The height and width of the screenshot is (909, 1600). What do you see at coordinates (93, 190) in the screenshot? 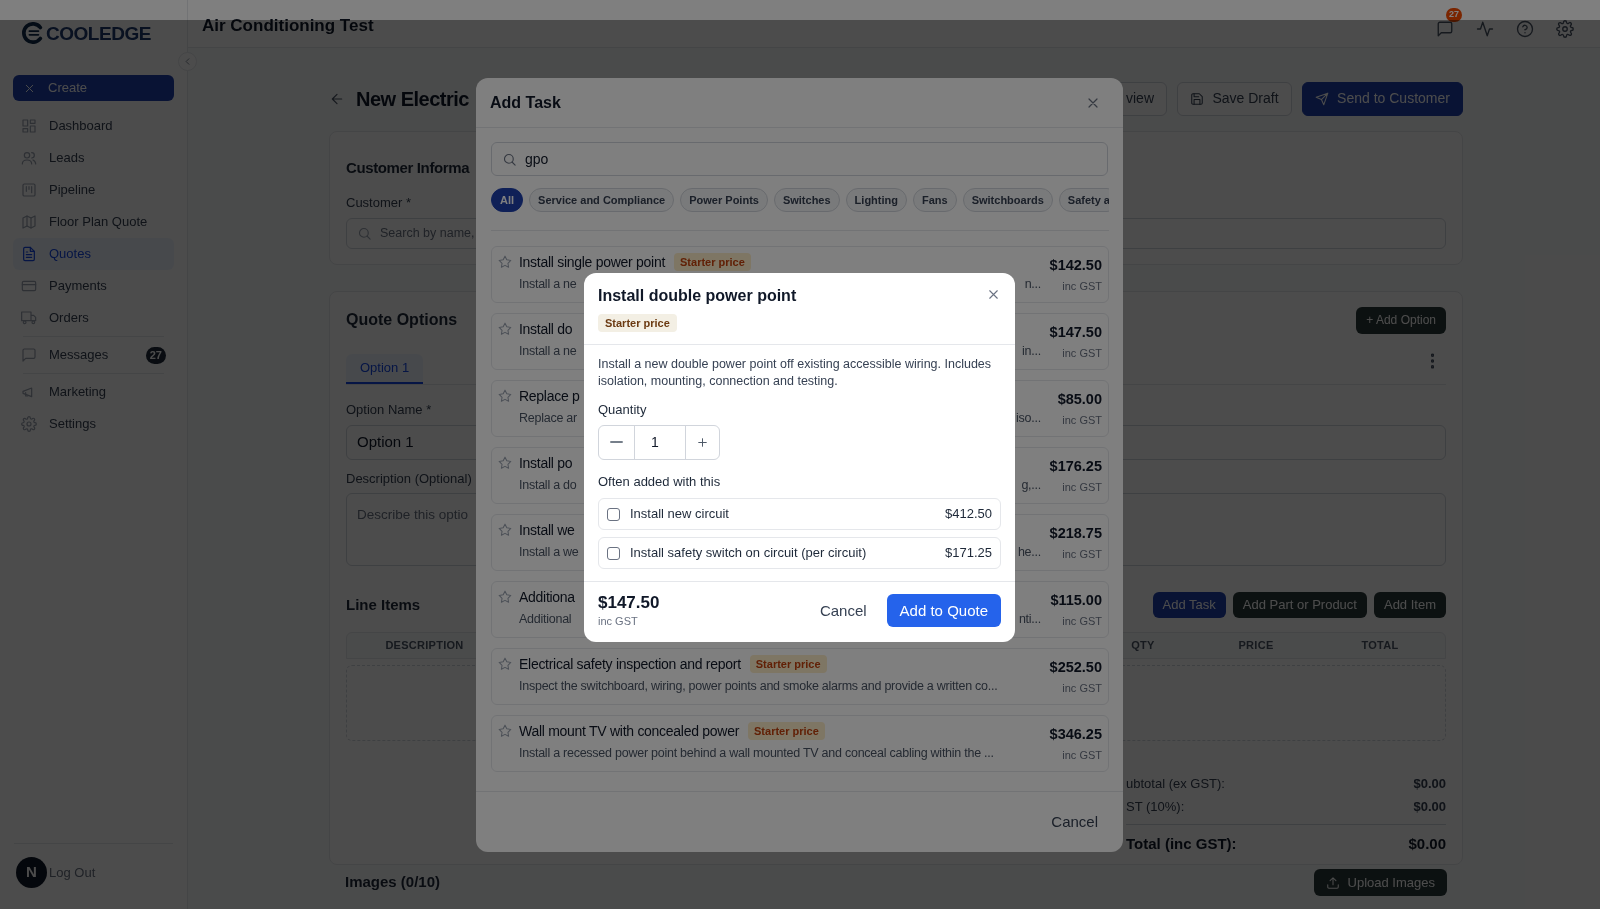
I see `sidebar-item: Pipeline` at bounding box center [93, 190].